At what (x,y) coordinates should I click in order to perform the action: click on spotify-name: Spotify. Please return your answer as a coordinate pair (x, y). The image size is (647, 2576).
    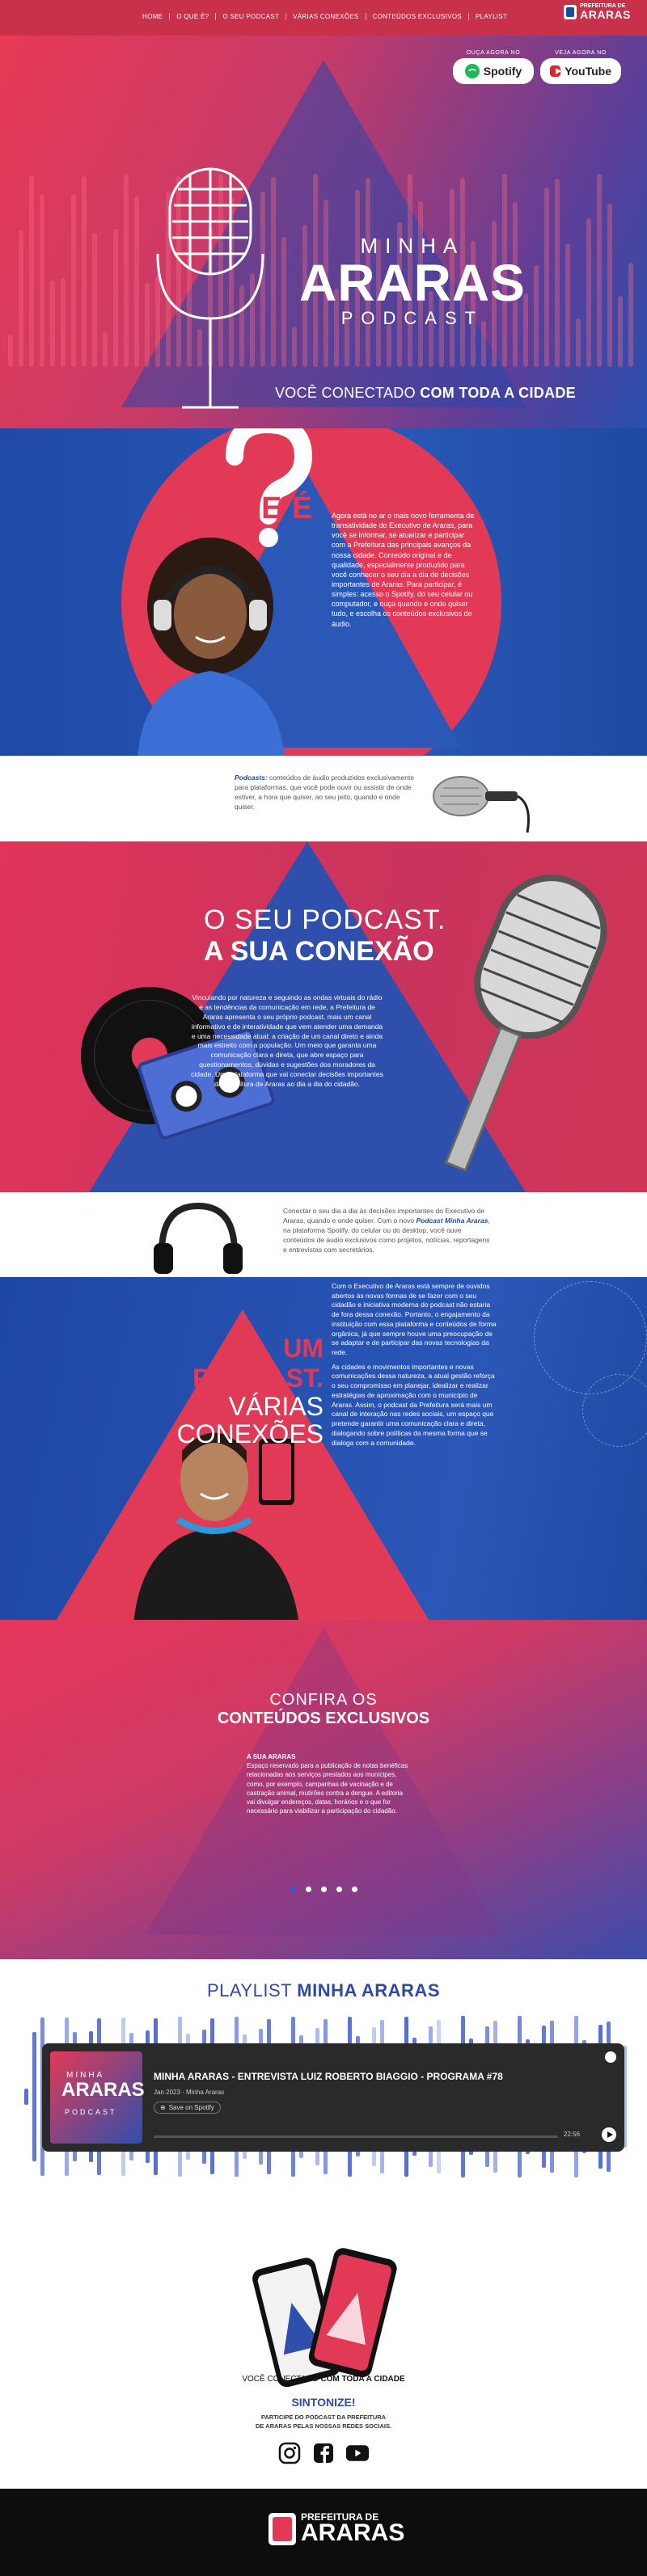
    Looking at the image, I should click on (502, 71).